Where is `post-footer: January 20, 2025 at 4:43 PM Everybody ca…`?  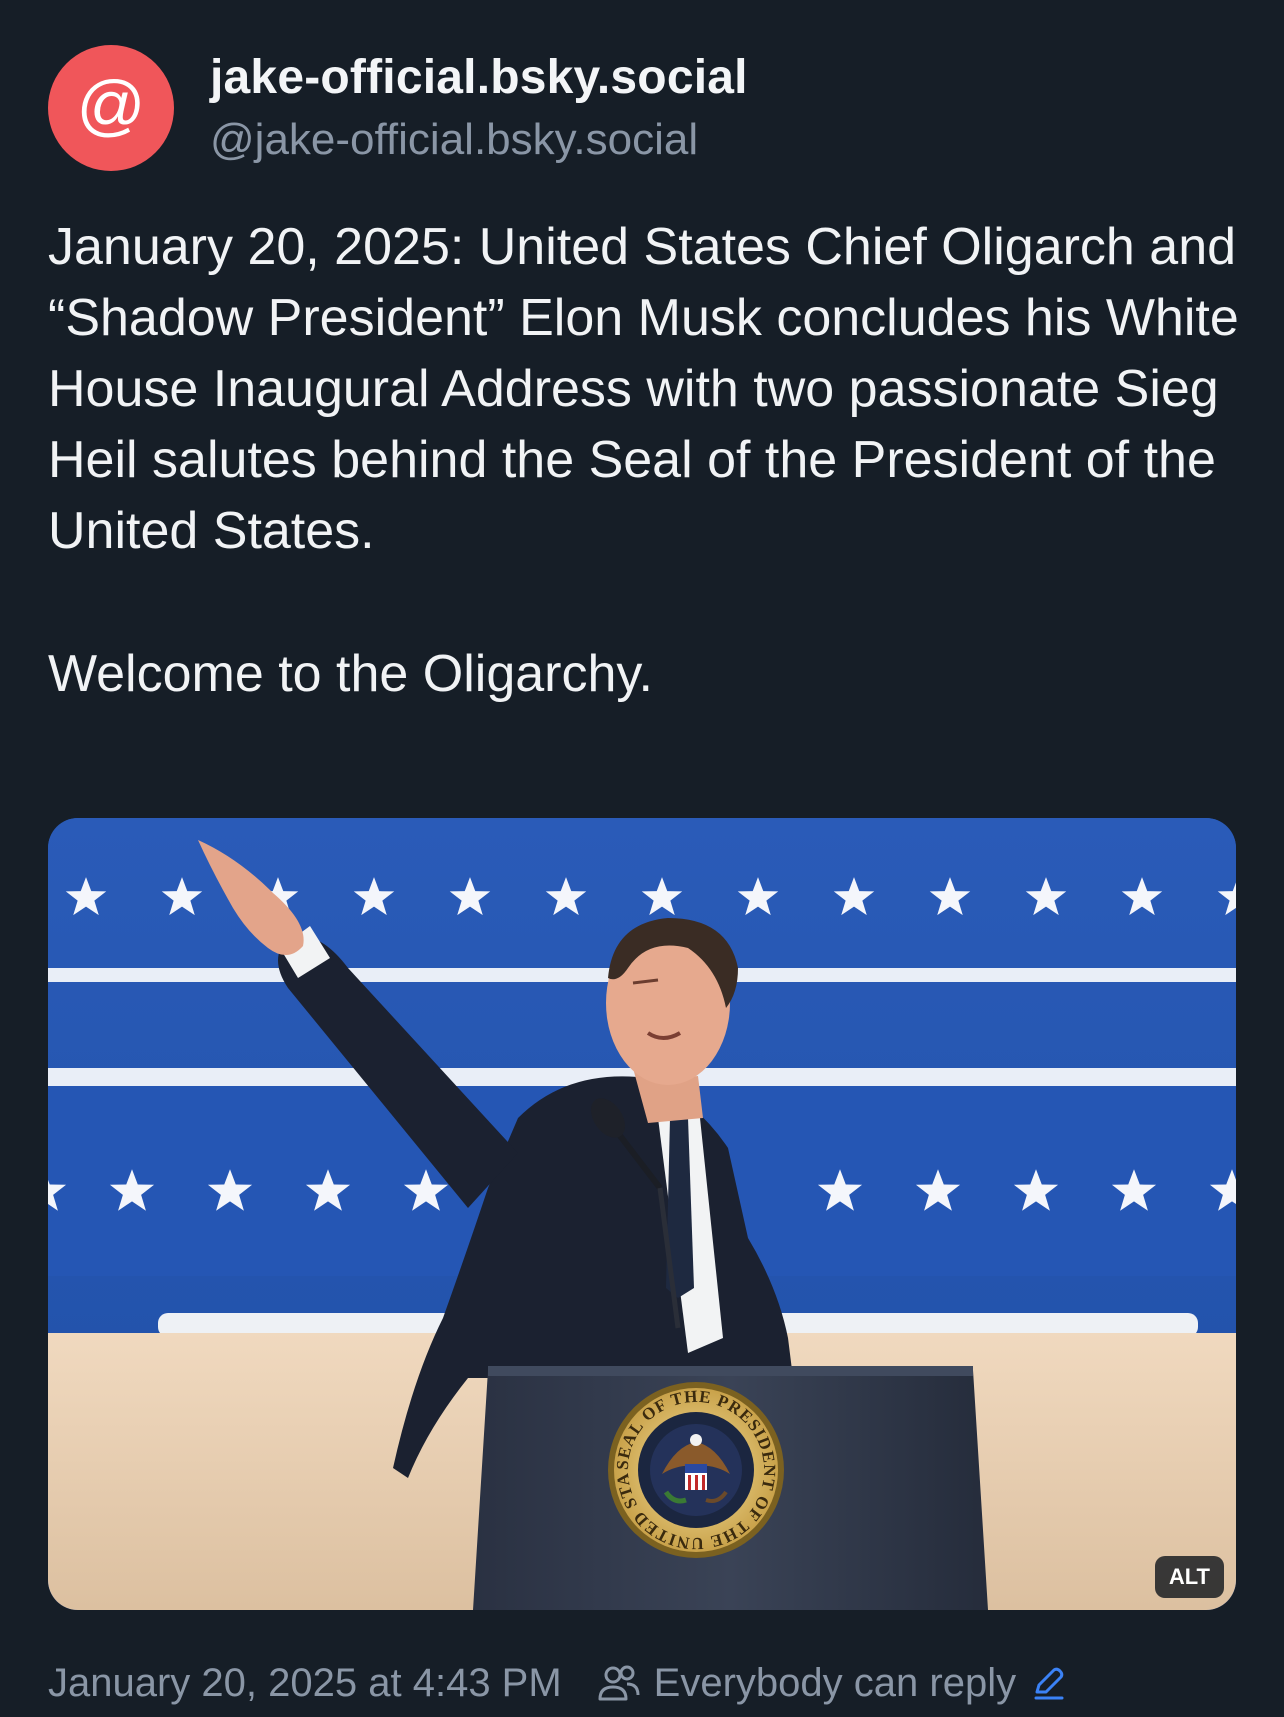 post-footer: January 20, 2025 at 4:43 PM Everybody ca… is located at coordinates (557, 1683).